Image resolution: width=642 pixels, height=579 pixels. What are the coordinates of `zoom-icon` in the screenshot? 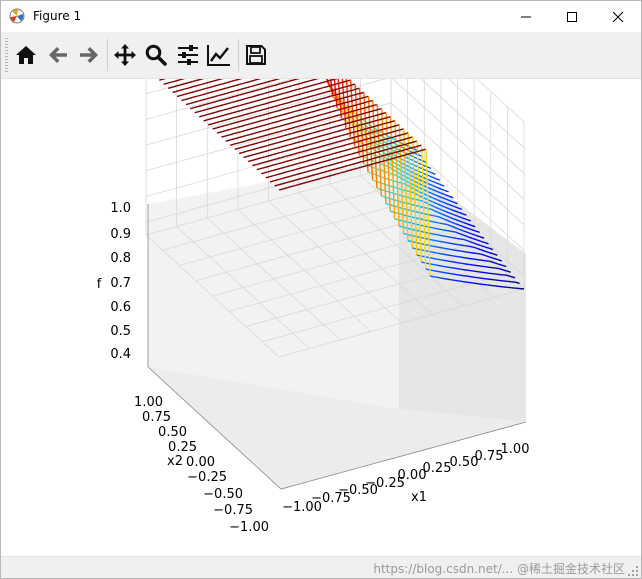 It's located at (156, 55).